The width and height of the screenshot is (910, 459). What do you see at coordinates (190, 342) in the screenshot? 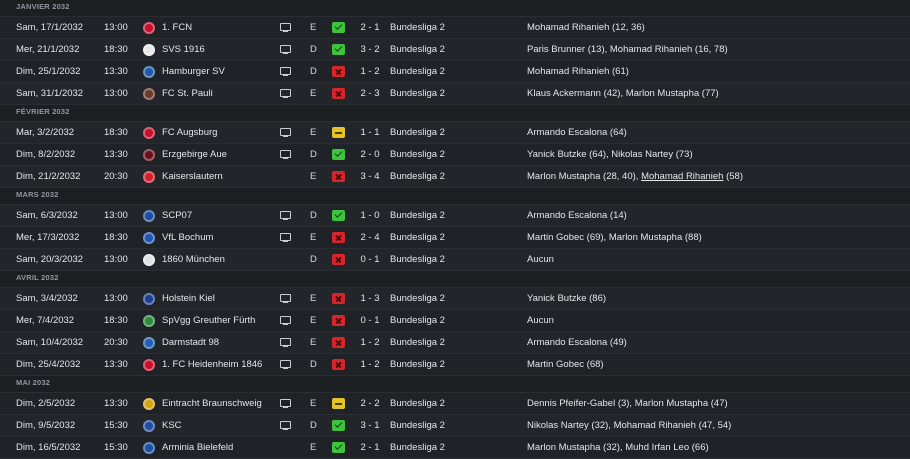
I see `opponent-name-link: Darmstadt 98` at bounding box center [190, 342].